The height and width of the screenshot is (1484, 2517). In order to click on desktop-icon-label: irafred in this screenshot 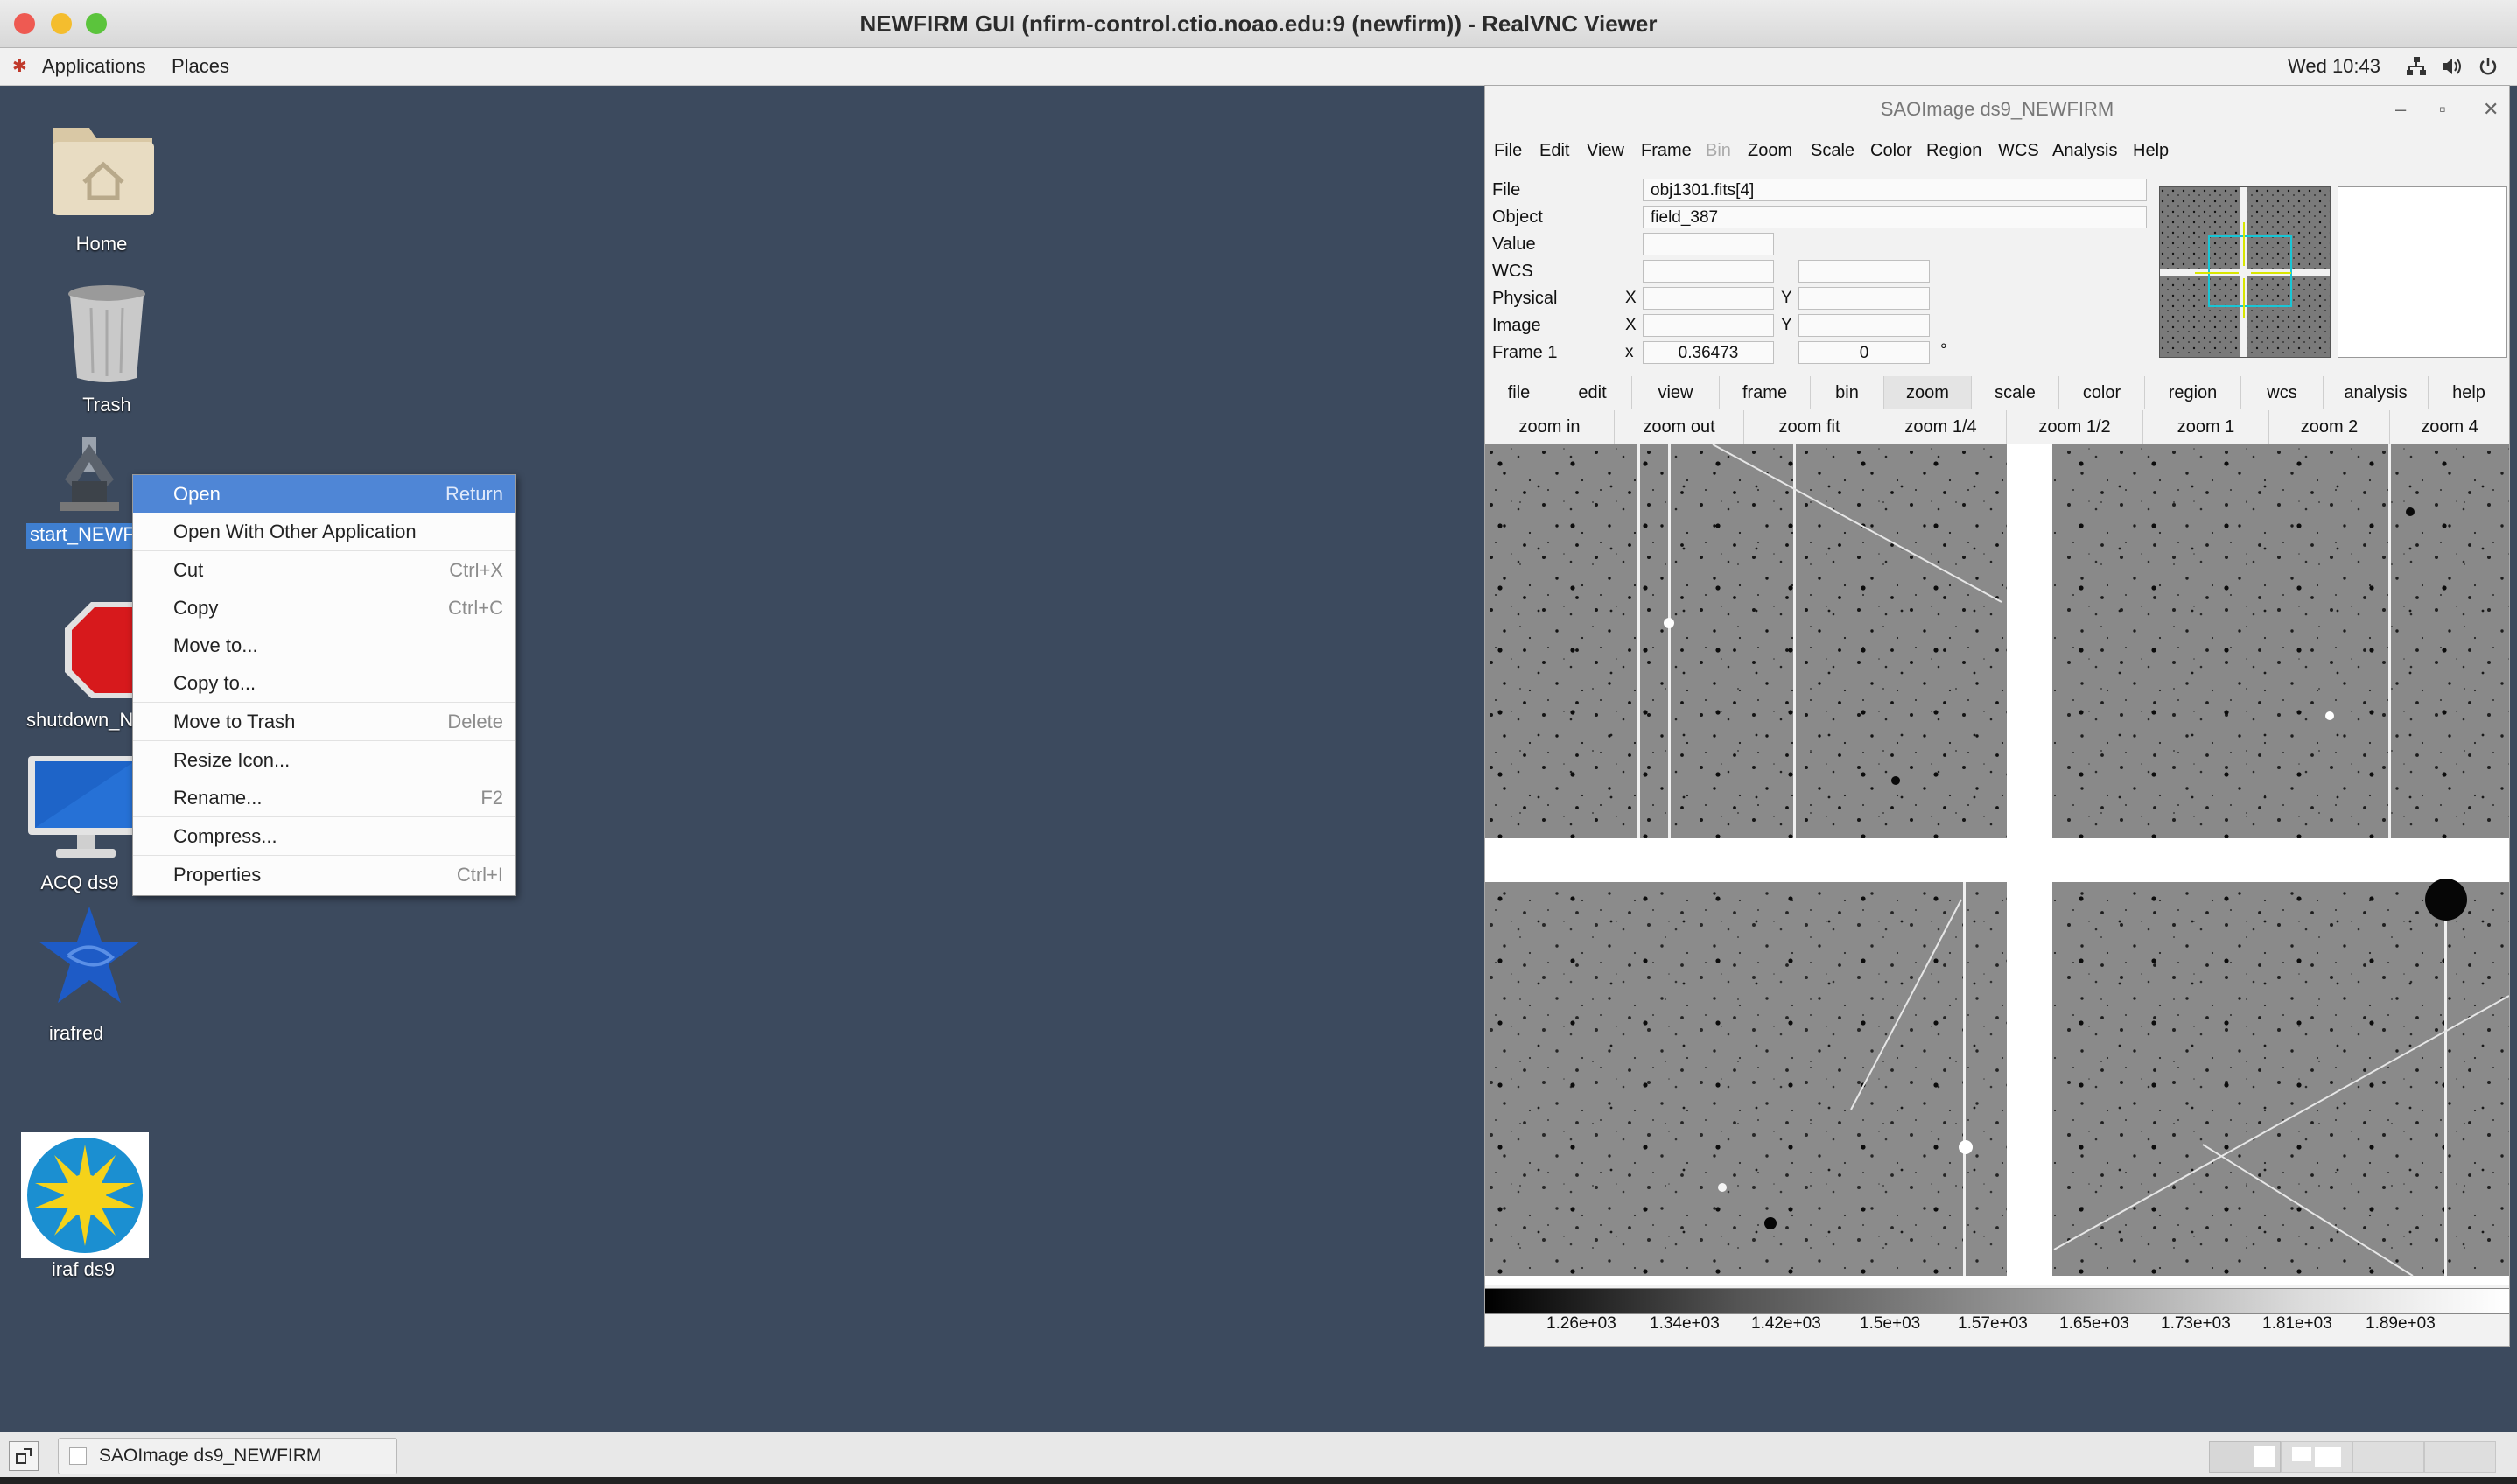, I will do `click(76, 1033)`.